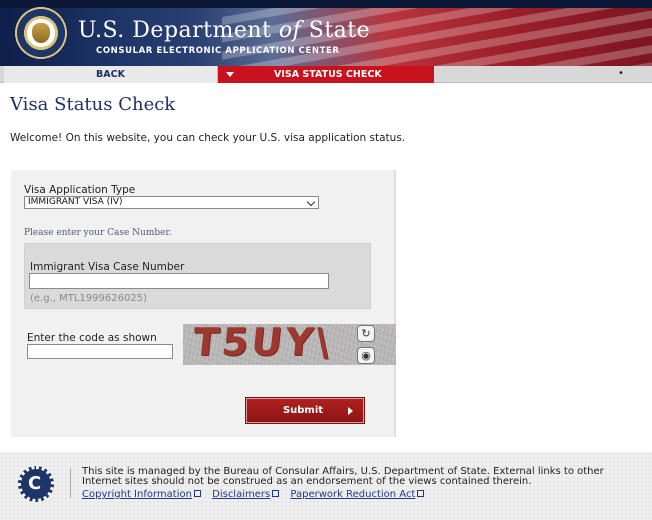  I want to click on copyright-link: Copyright Information, so click(141, 494).